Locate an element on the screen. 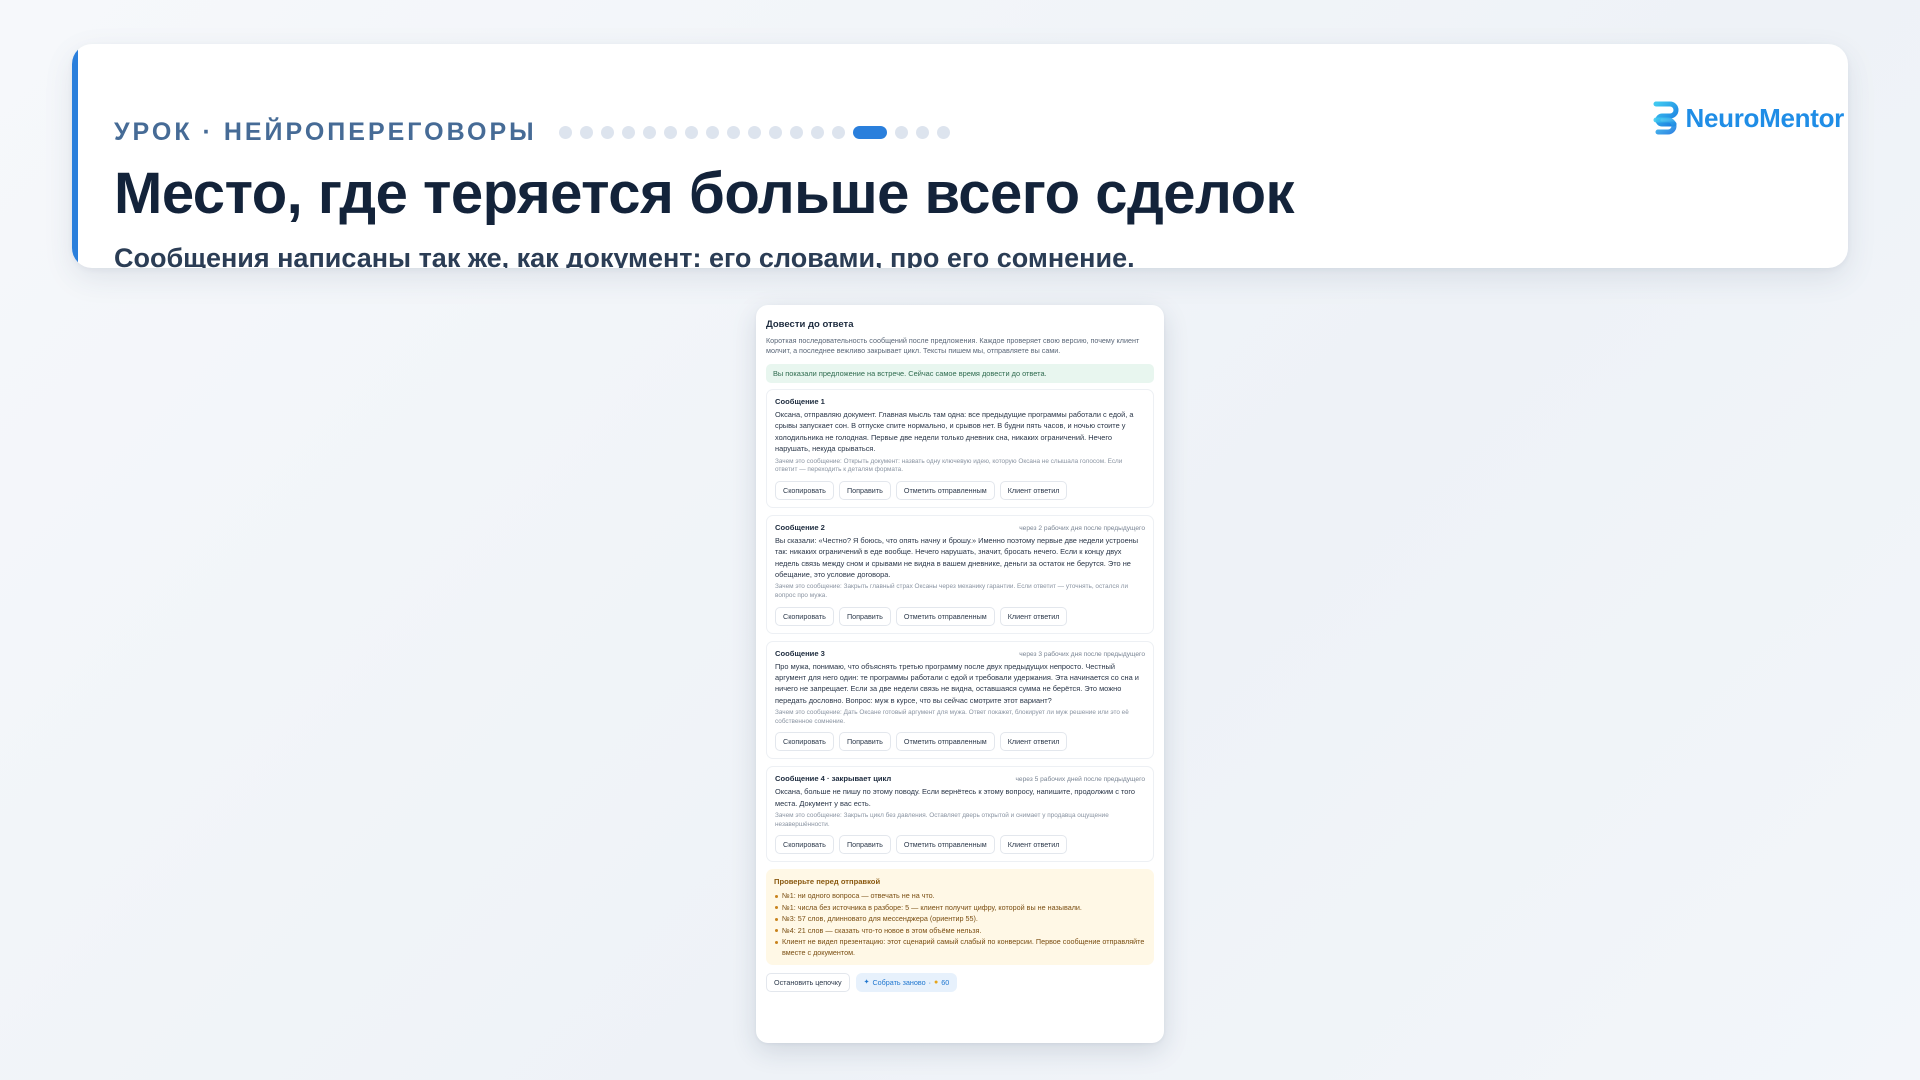 This screenshot has width=1920, height=1080. rebuild-cost: 60 is located at coordinates (945, 982).